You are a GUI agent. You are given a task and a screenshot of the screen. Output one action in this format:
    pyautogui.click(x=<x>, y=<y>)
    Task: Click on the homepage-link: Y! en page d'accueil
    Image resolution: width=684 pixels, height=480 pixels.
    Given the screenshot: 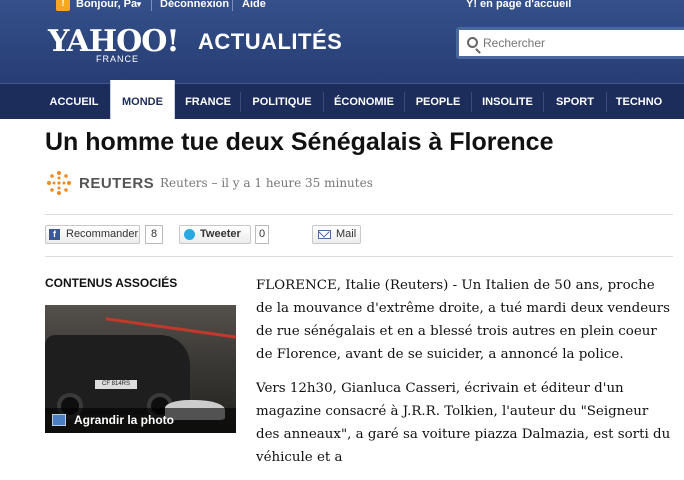 What is the action you would take?
    pyautogui.click(x=518, y=5)
    